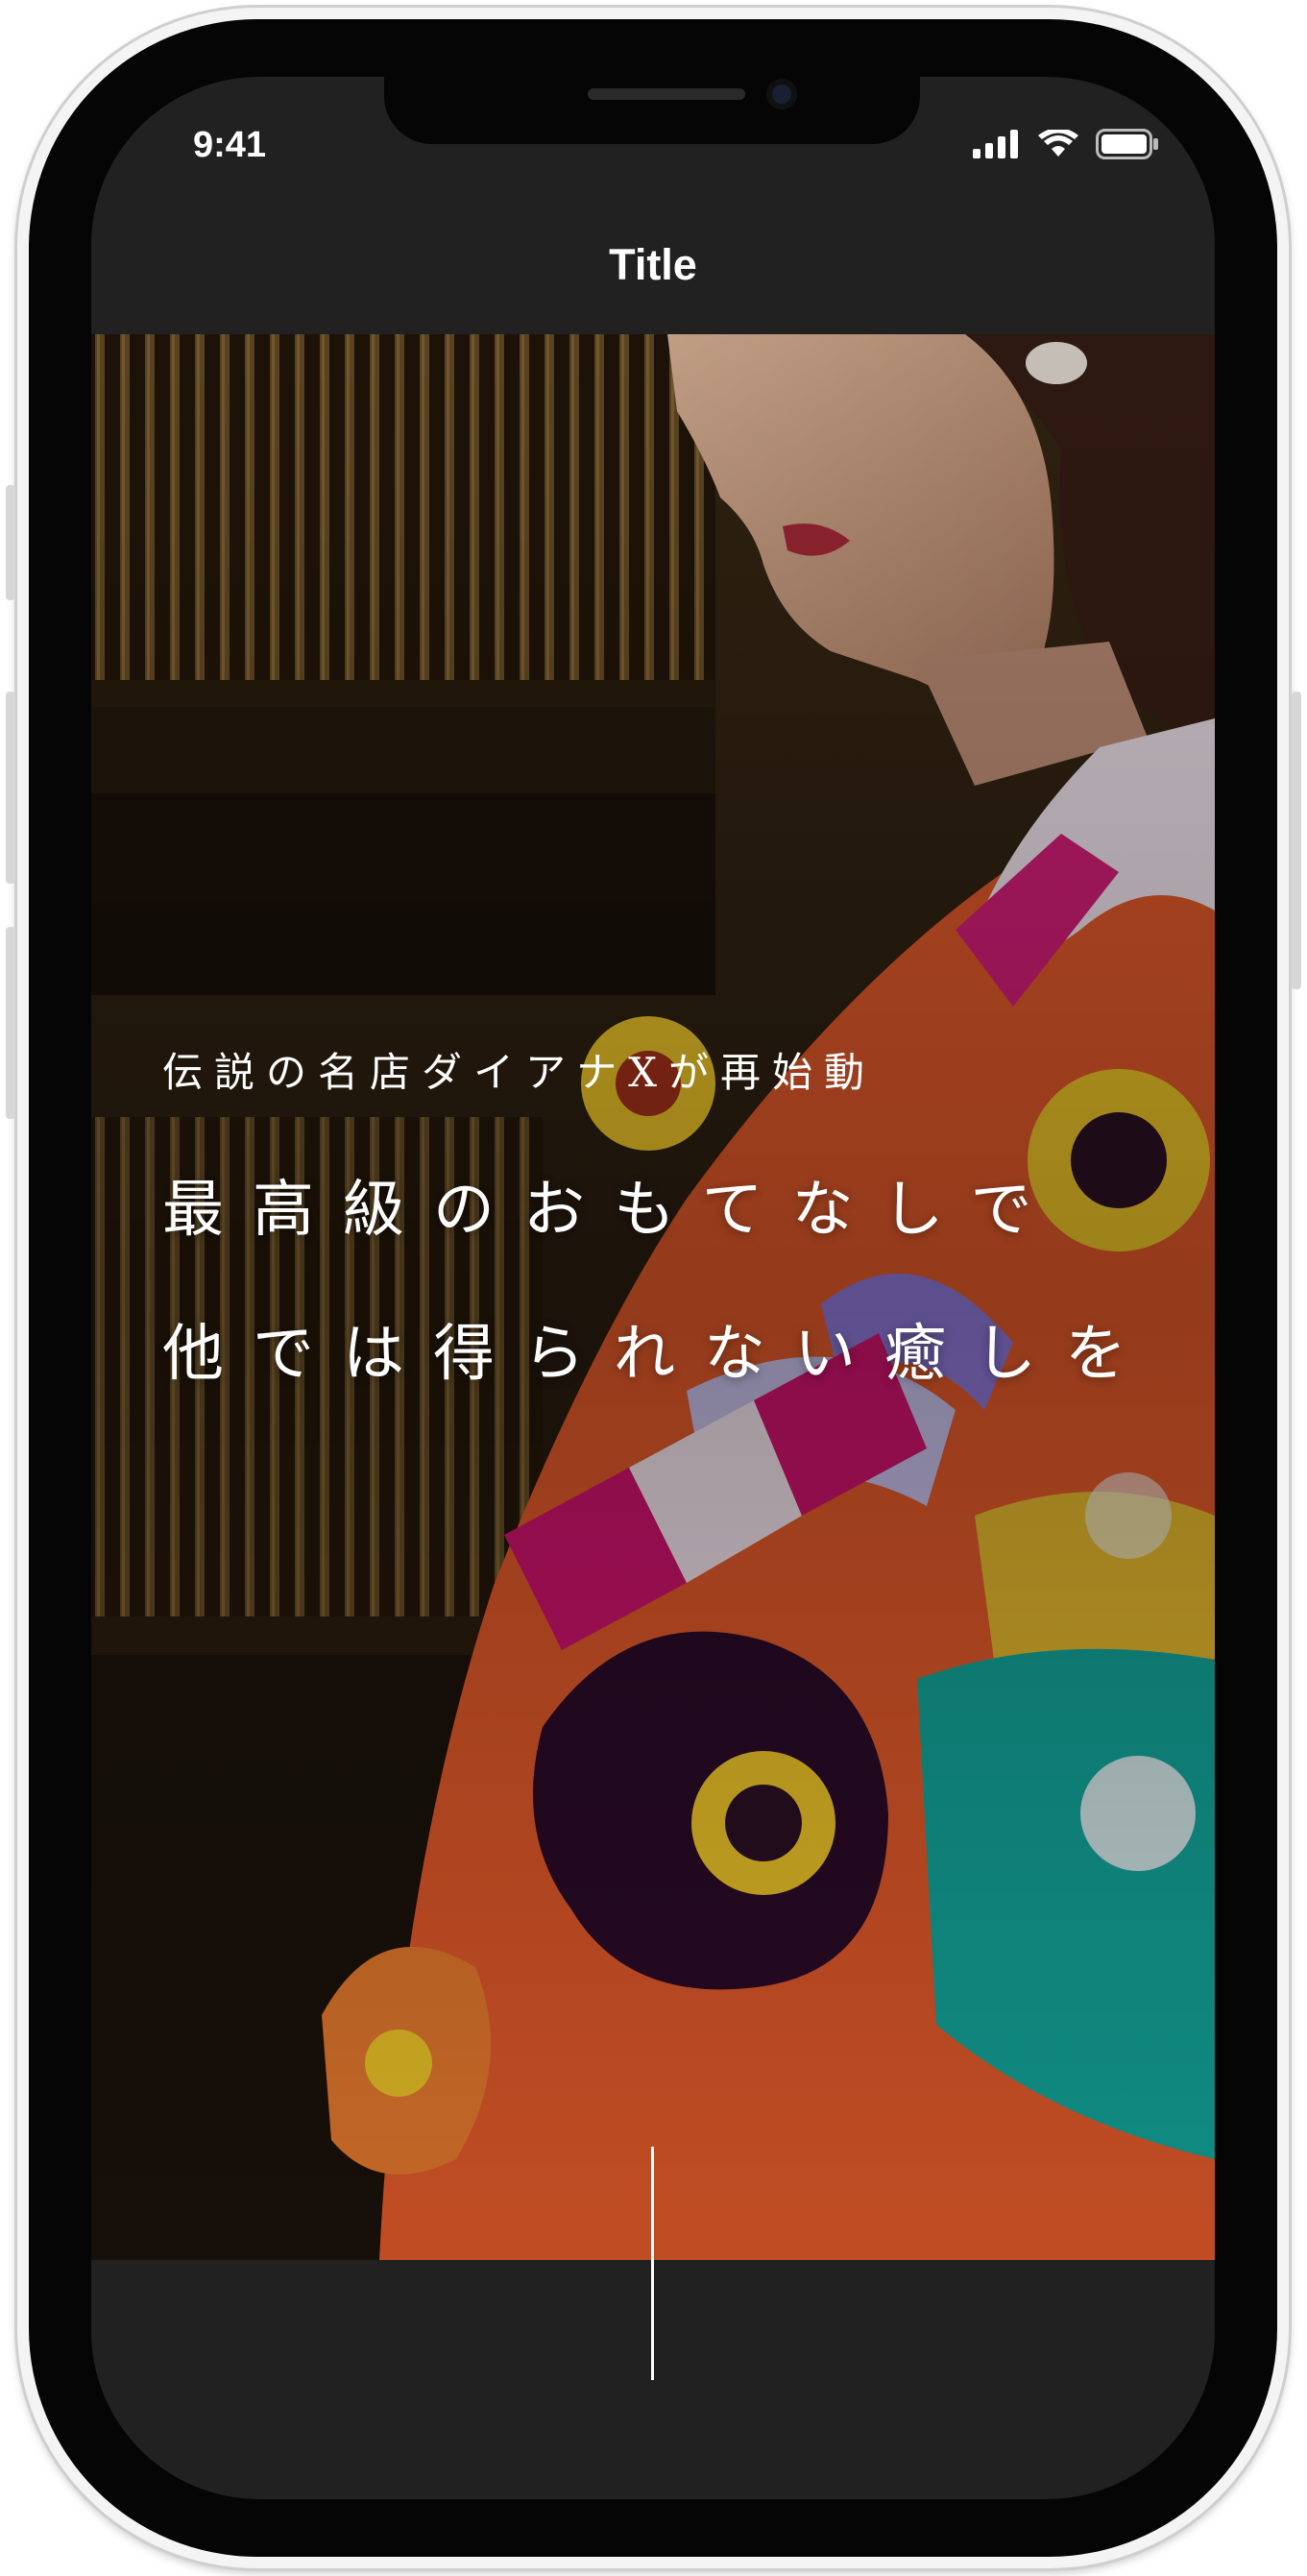 The image size is (1307, 2576). I want to click on hero-headline-line2: 他では得られない癒しを, so click(658, 1354).